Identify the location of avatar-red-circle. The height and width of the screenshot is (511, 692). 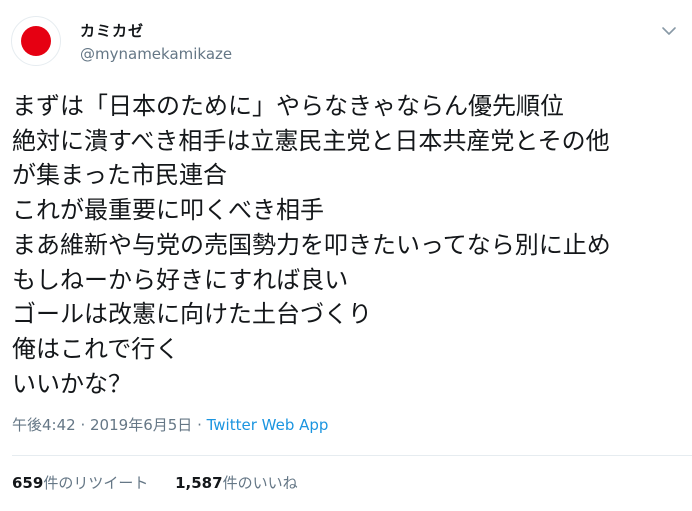
(36, 41).